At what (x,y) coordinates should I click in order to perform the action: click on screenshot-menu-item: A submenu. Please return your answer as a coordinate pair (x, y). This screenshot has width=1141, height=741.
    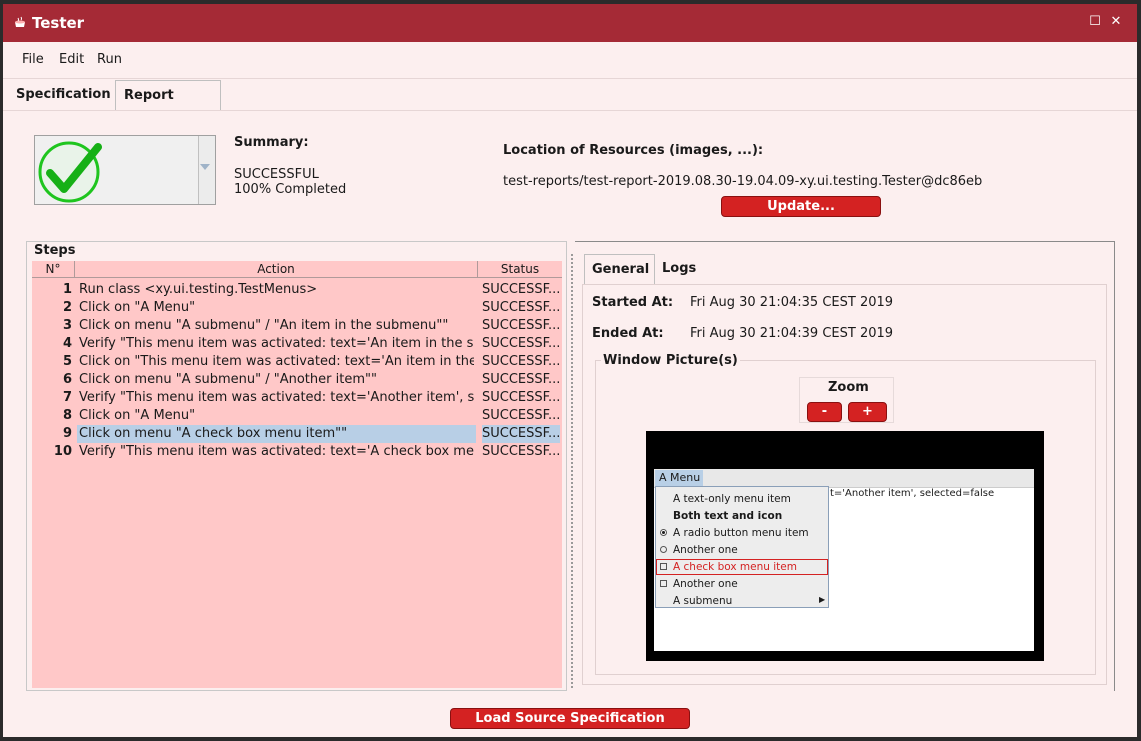
    Looking at the image, I should click on (703, 601).